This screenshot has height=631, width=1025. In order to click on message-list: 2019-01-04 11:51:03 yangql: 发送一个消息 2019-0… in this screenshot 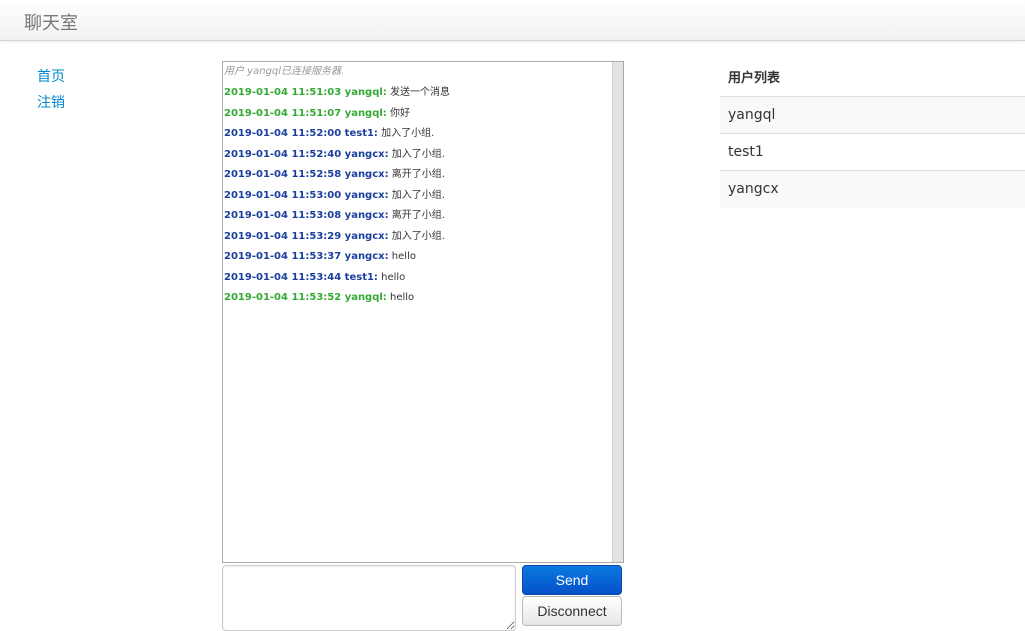, I will do `click(418, 199)`.